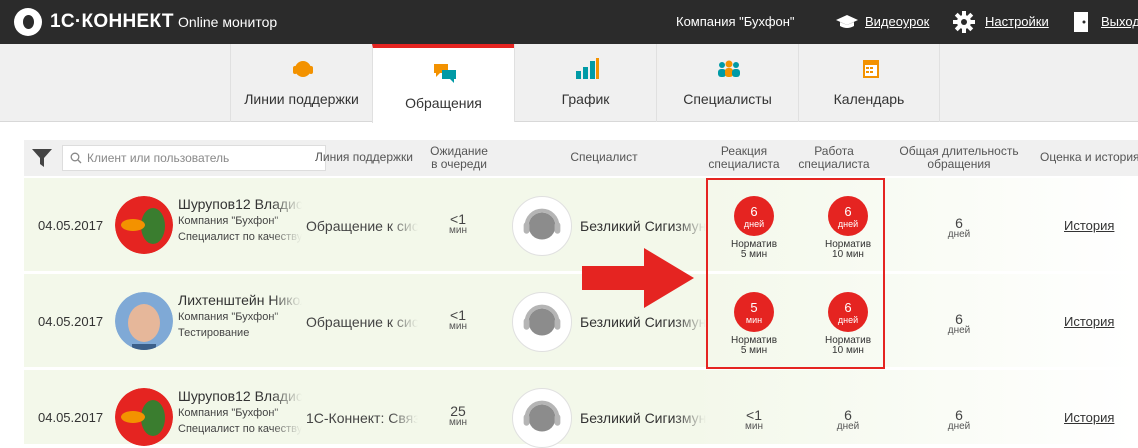  I want to click on tab-label: Календарь, so click(869, 99).